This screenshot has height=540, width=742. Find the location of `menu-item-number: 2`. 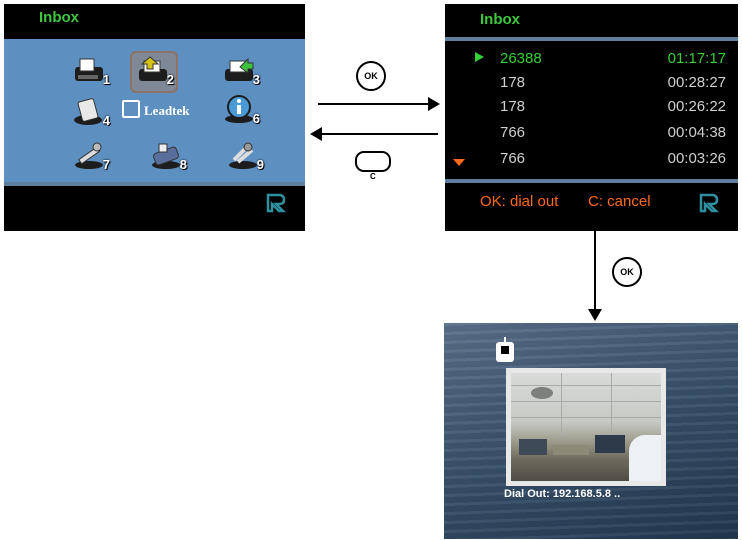

menu-item-number: 2 is located at coordinates (170, 79).